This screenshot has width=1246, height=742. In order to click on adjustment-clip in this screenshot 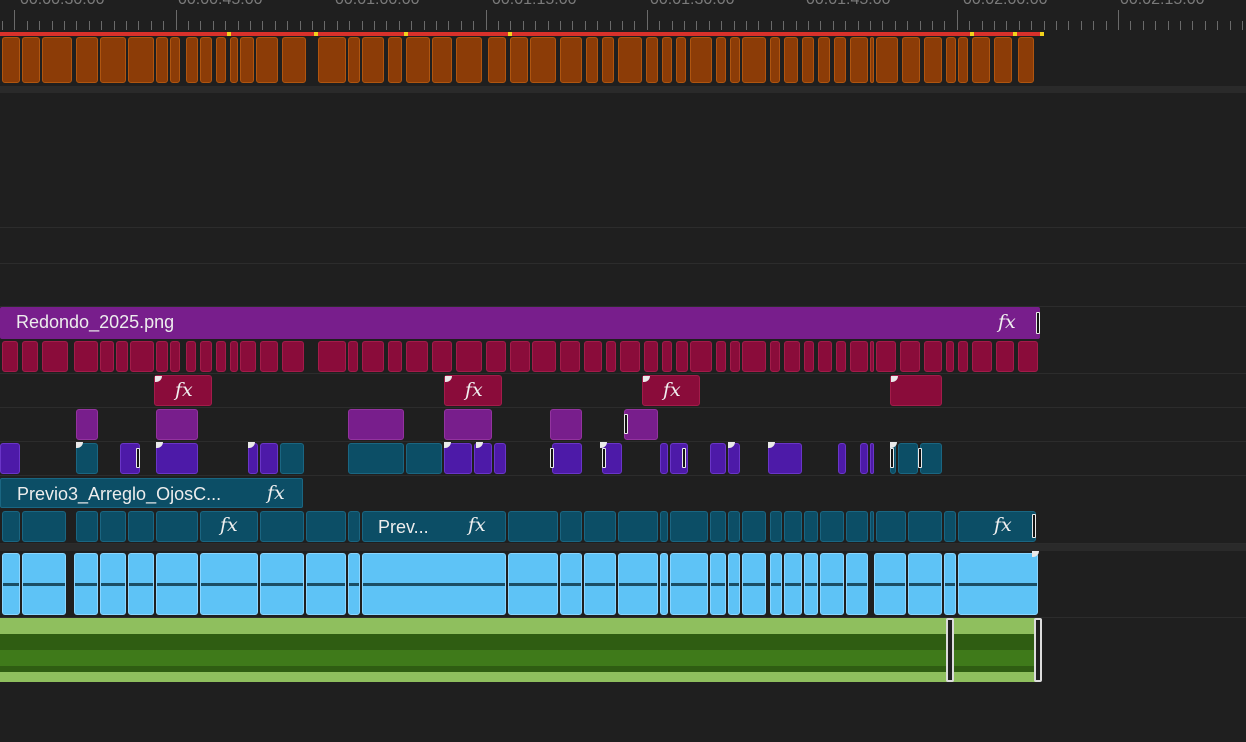, I will do `click(916, 390)`.